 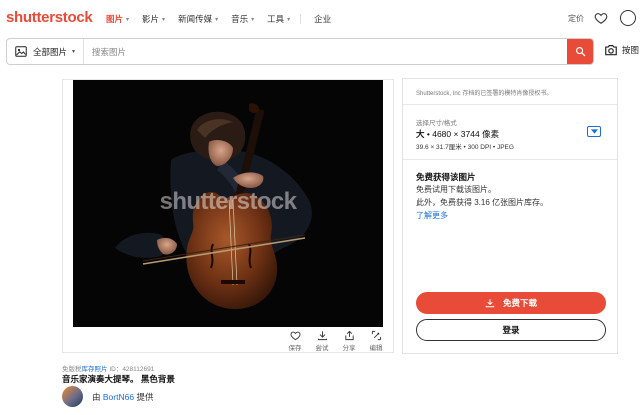 I want to click on image-meta: 免版税库存照片 ID：428112691, so click(x=108, y=368).